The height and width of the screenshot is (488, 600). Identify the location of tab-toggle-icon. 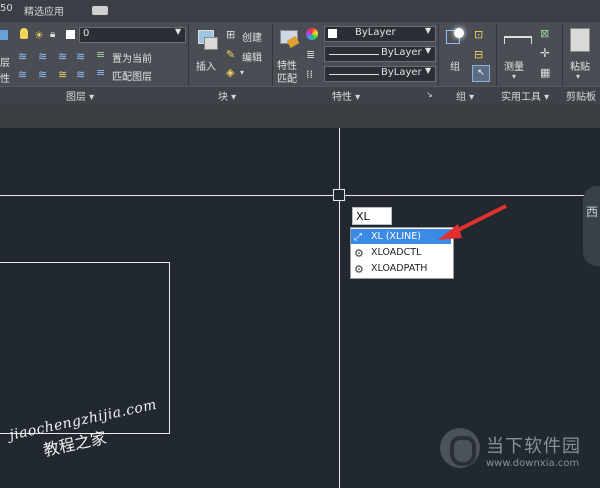
(100, 10).